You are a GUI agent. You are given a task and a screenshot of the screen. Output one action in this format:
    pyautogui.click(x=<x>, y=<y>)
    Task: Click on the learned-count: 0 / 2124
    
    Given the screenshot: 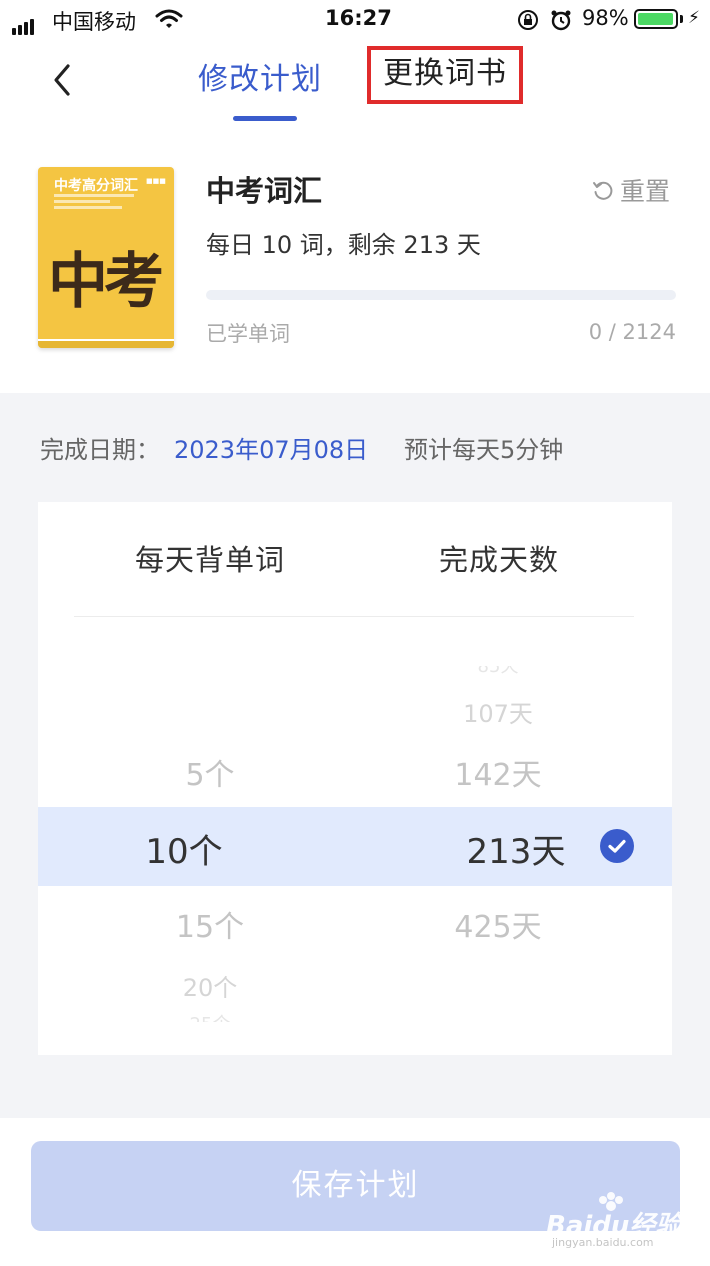 What is the action you would take?
    pyautogui.click(x=632, y=332)
    